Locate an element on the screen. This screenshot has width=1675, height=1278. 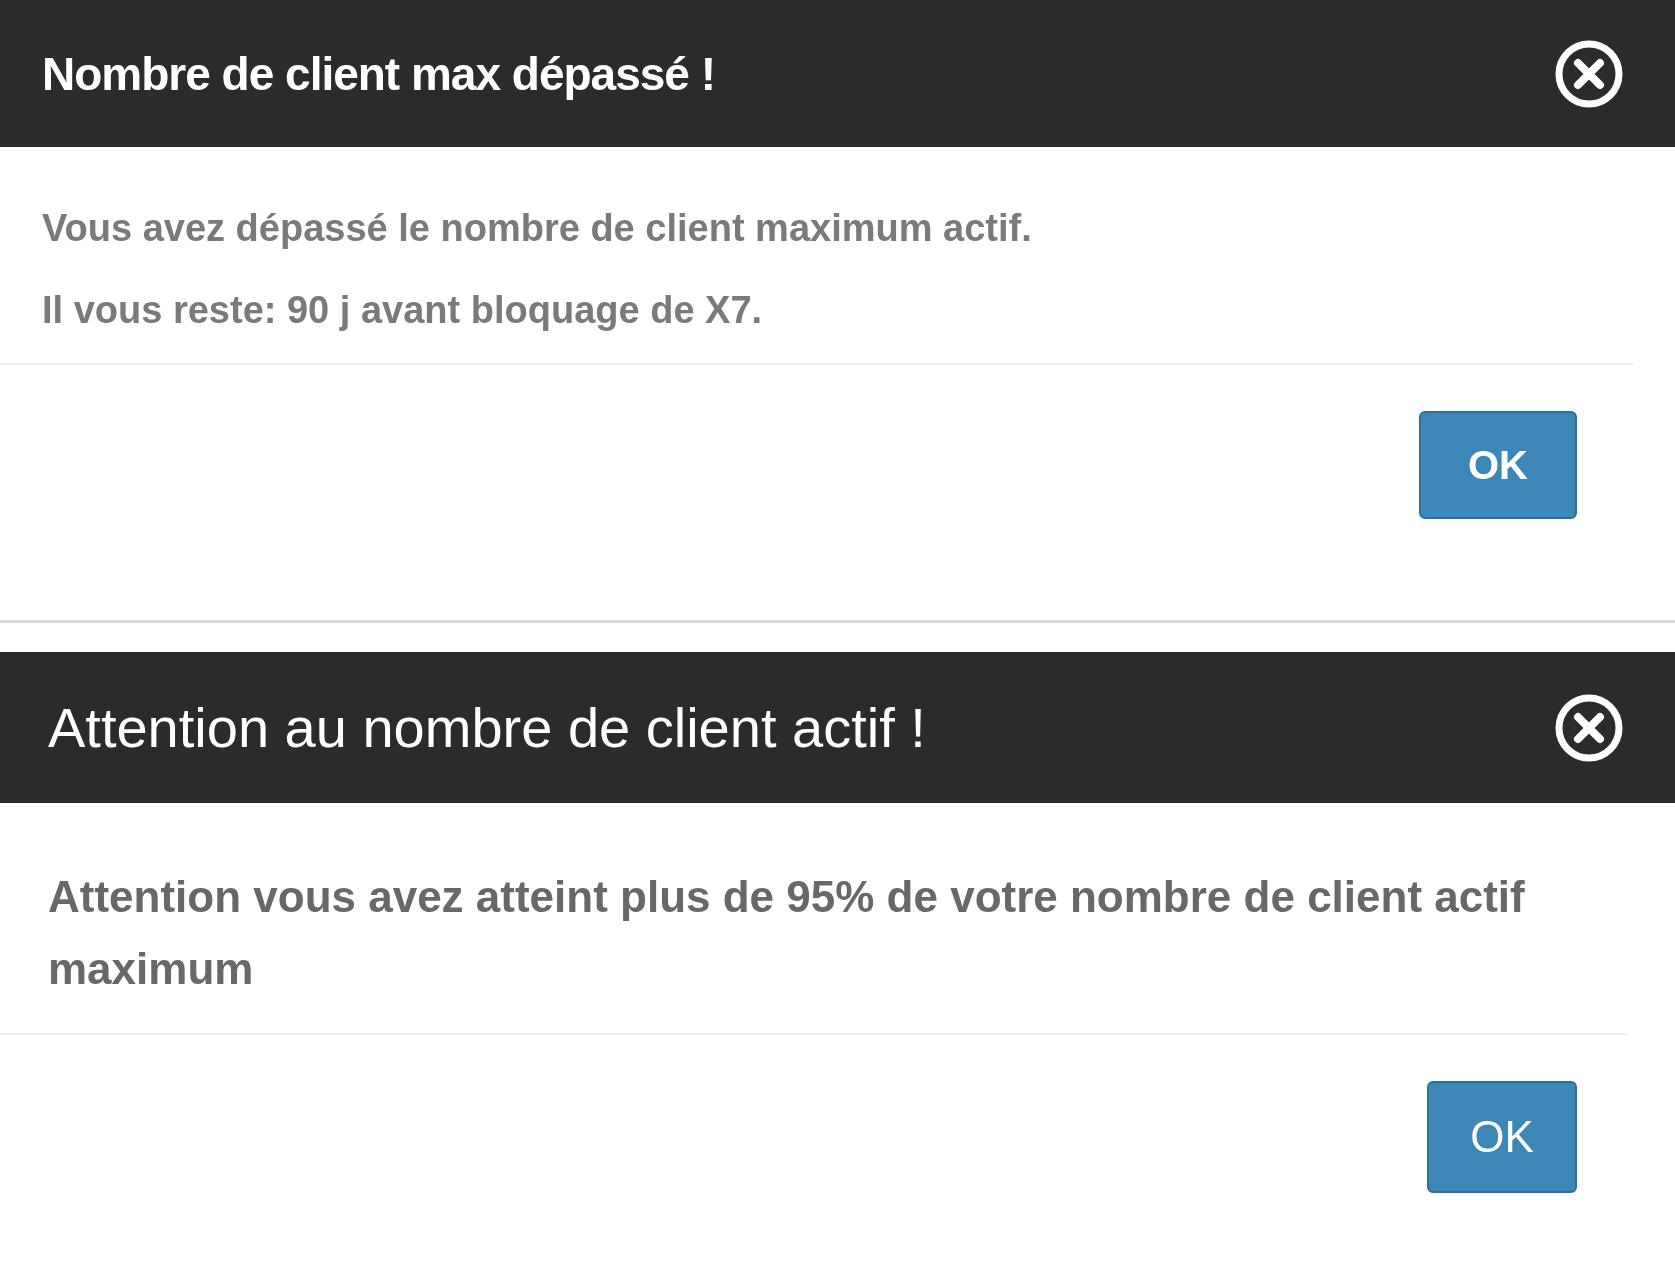
message-text: Il vous reste: 90 j avant bloquage de X7. is located at coordinates (403, 310).